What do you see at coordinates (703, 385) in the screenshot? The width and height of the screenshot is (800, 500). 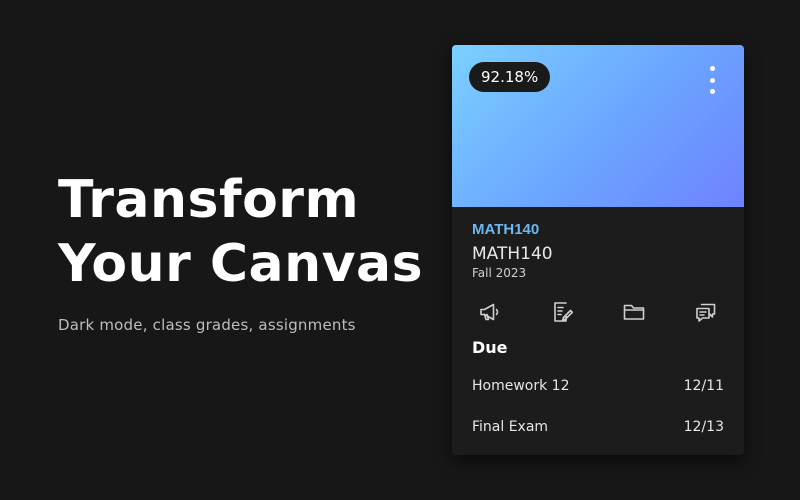 I see `due-item-date: 12/11` at bounding box center [703, 385].